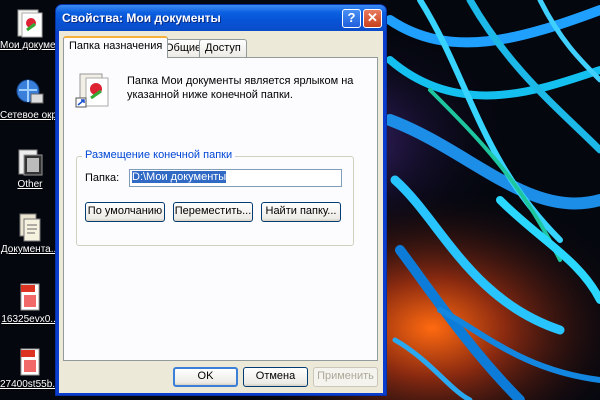 The image size is (600, 400). What do you see at coordinates (102, 178) in the screenshot?
I see `path-label: Папка:` at bounding box center [102, 178].